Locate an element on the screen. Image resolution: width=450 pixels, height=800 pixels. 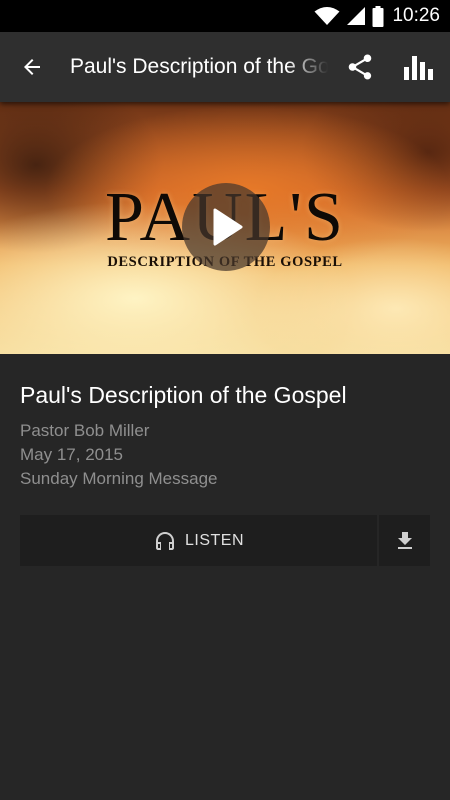
stats-button is located at coordinates (419, 67).